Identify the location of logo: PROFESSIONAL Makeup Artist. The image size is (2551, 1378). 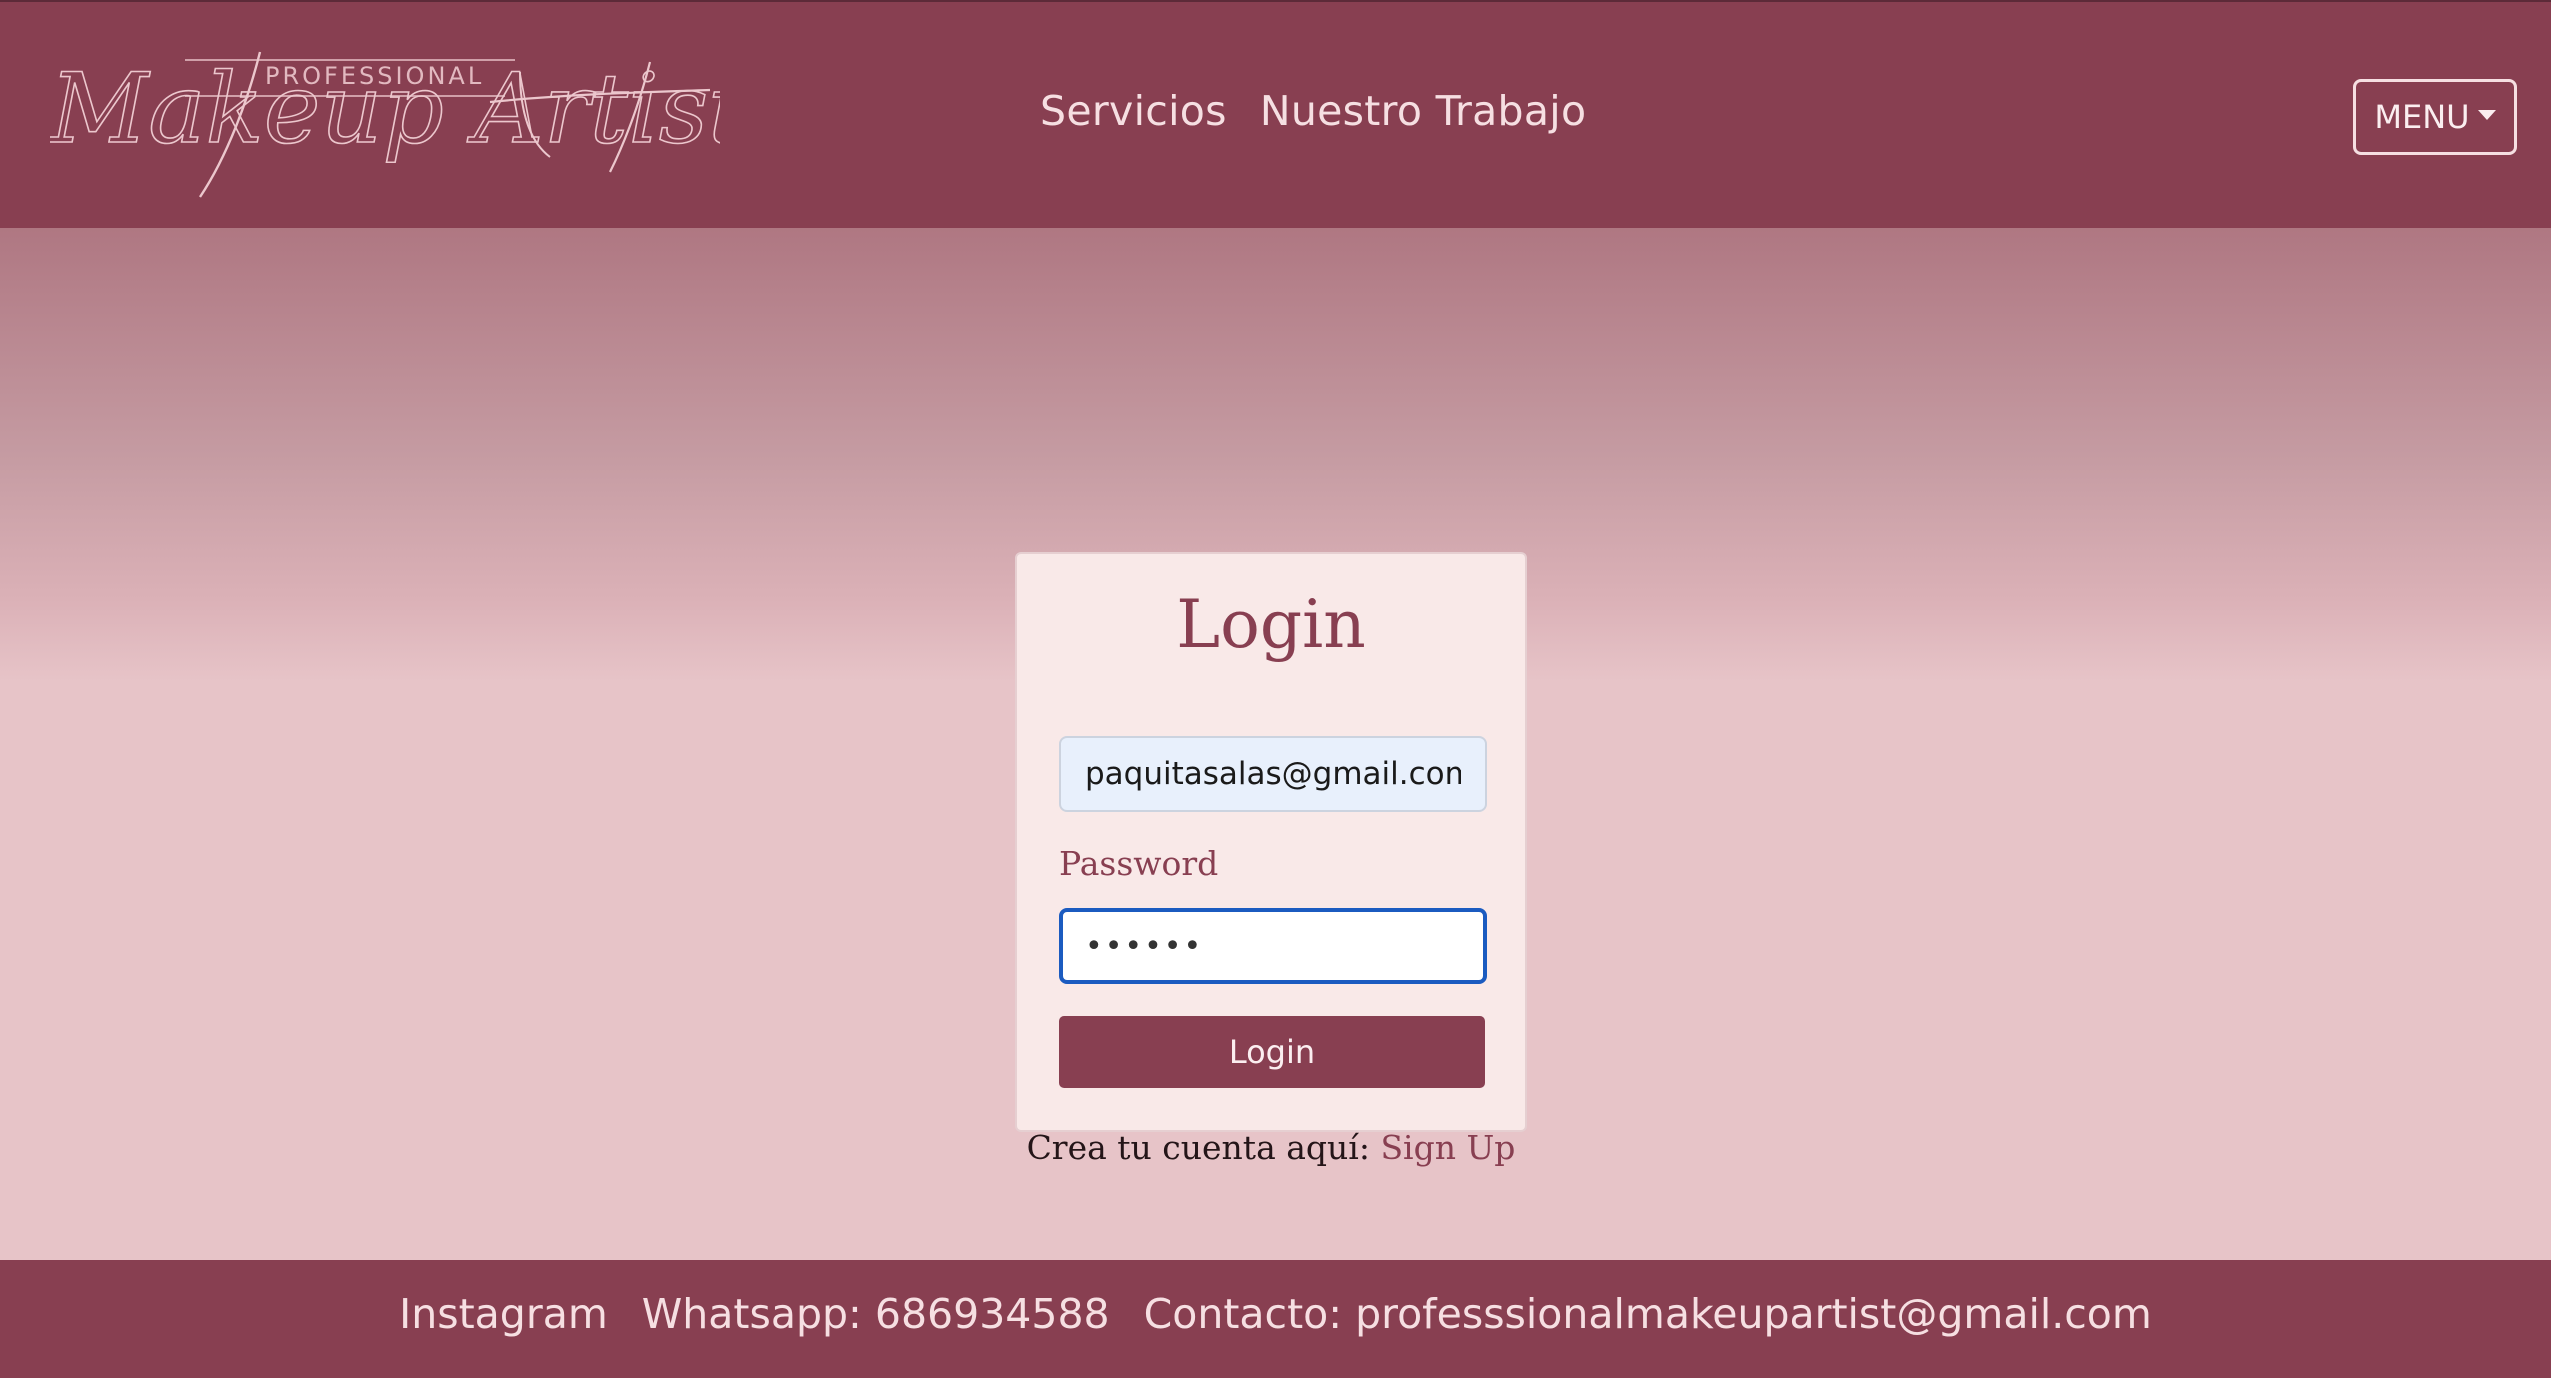
(385, 122).